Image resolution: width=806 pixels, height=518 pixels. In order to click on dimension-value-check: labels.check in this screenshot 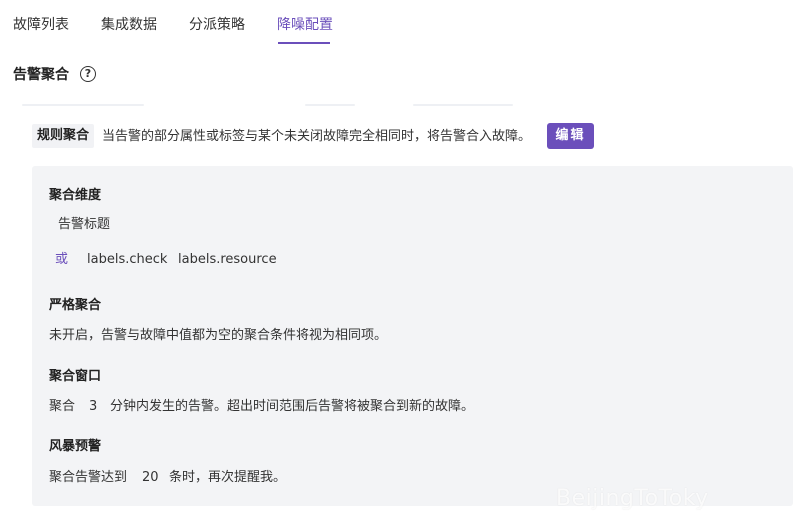, I will do `click(127, 259)`.